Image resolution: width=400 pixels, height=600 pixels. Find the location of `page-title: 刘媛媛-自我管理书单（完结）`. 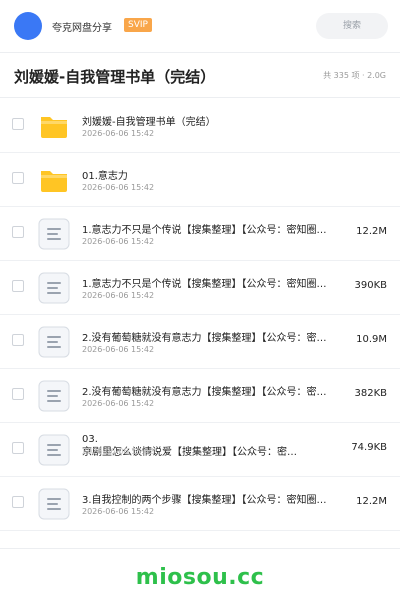

page-title: 刘媛媛-自我管理书单（完结） is located at coordinates (115, 77).